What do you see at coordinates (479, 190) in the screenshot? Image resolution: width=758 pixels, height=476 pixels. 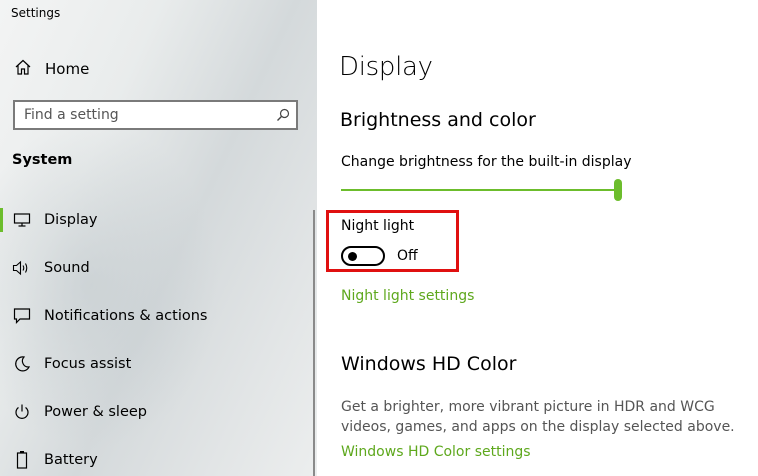 I see `brightness-slider-track` at bounding box center [479, 190].